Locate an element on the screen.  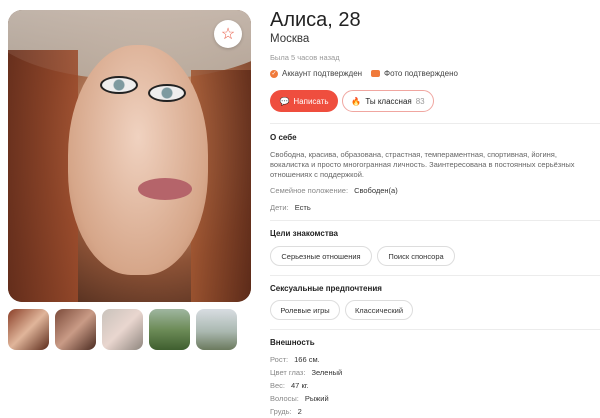
photo-verified-badge: Фото подтверждено is located at coordinates (414, 73).